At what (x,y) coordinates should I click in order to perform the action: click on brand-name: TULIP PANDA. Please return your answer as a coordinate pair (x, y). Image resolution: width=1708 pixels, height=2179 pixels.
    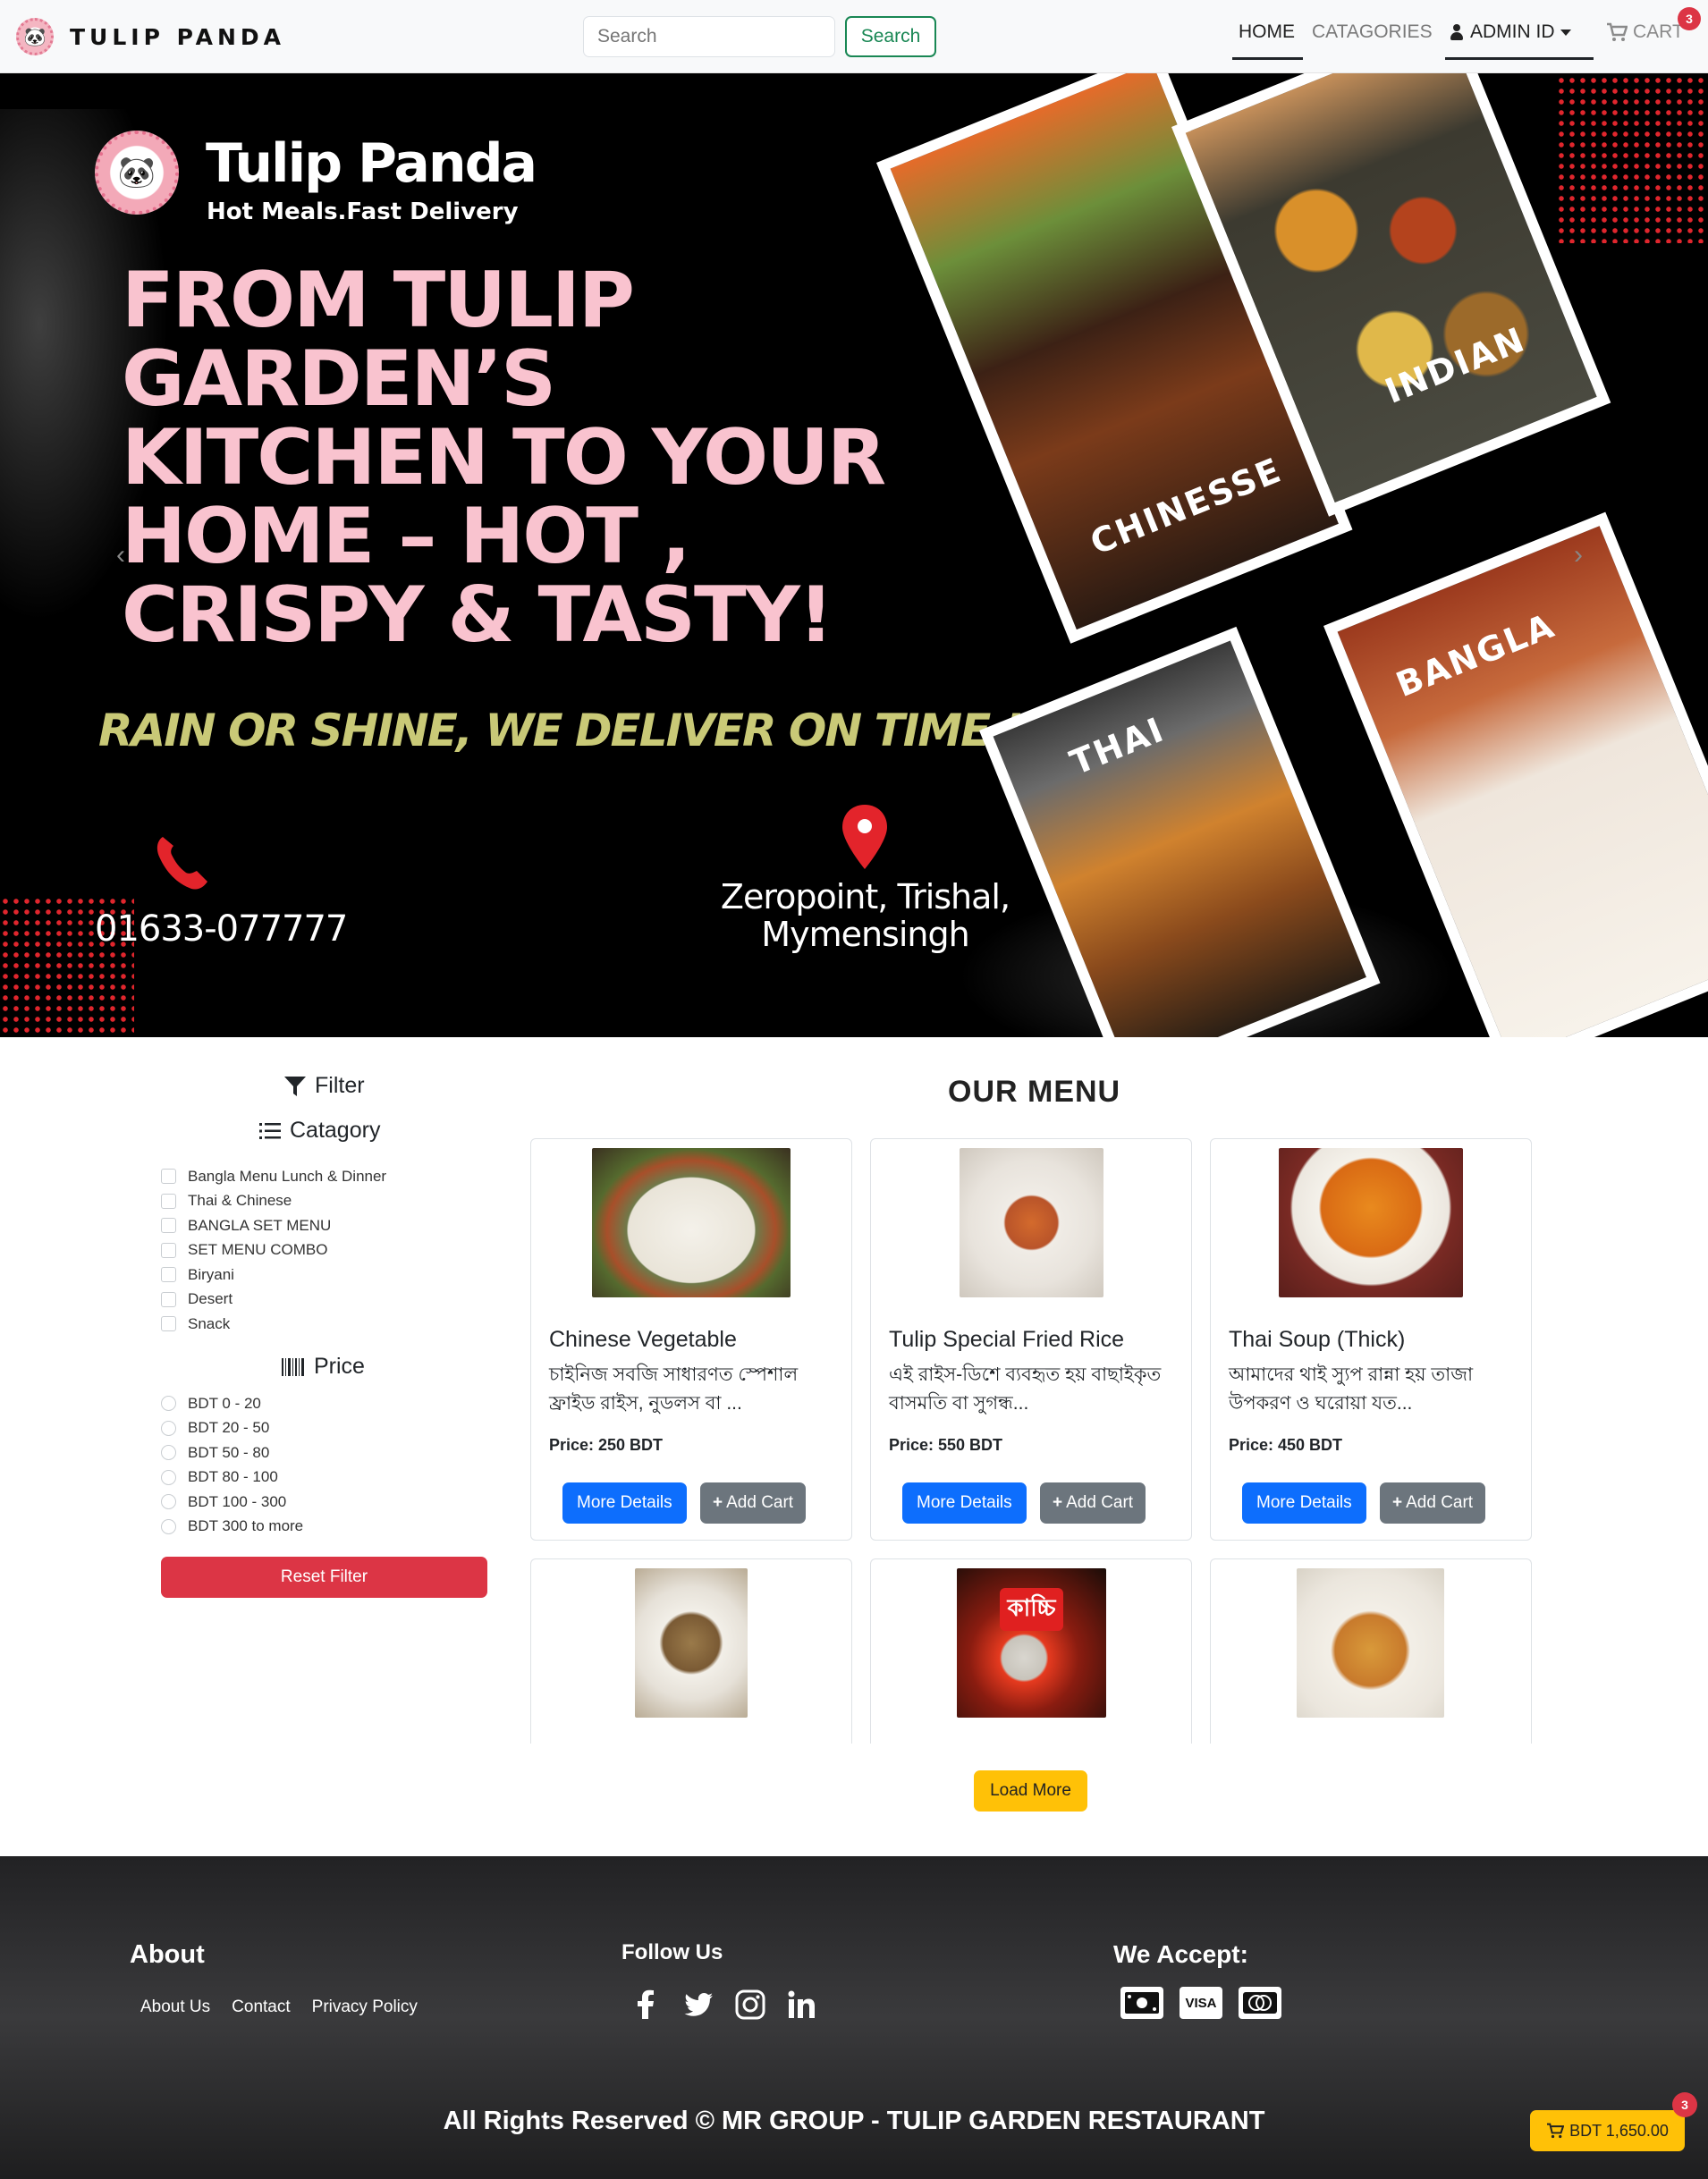
    Looking at the image, I should click on (178, 36).